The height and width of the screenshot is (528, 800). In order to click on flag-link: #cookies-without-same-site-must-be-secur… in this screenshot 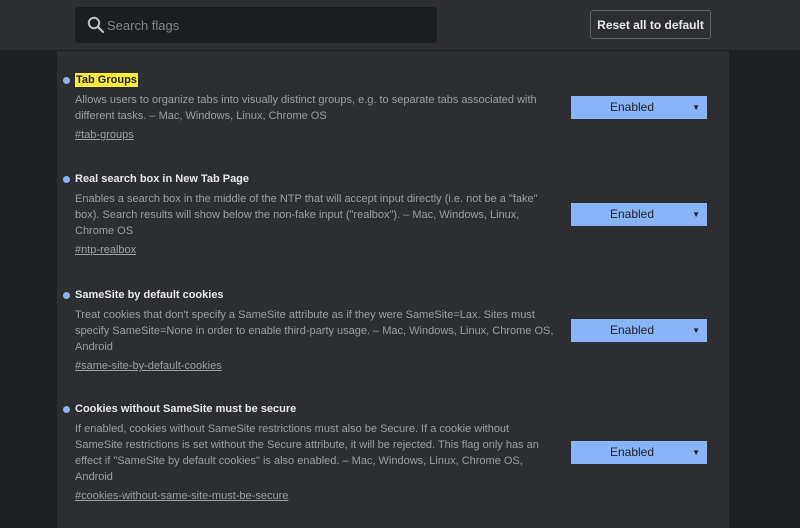, I will do `click(181, 496)`.